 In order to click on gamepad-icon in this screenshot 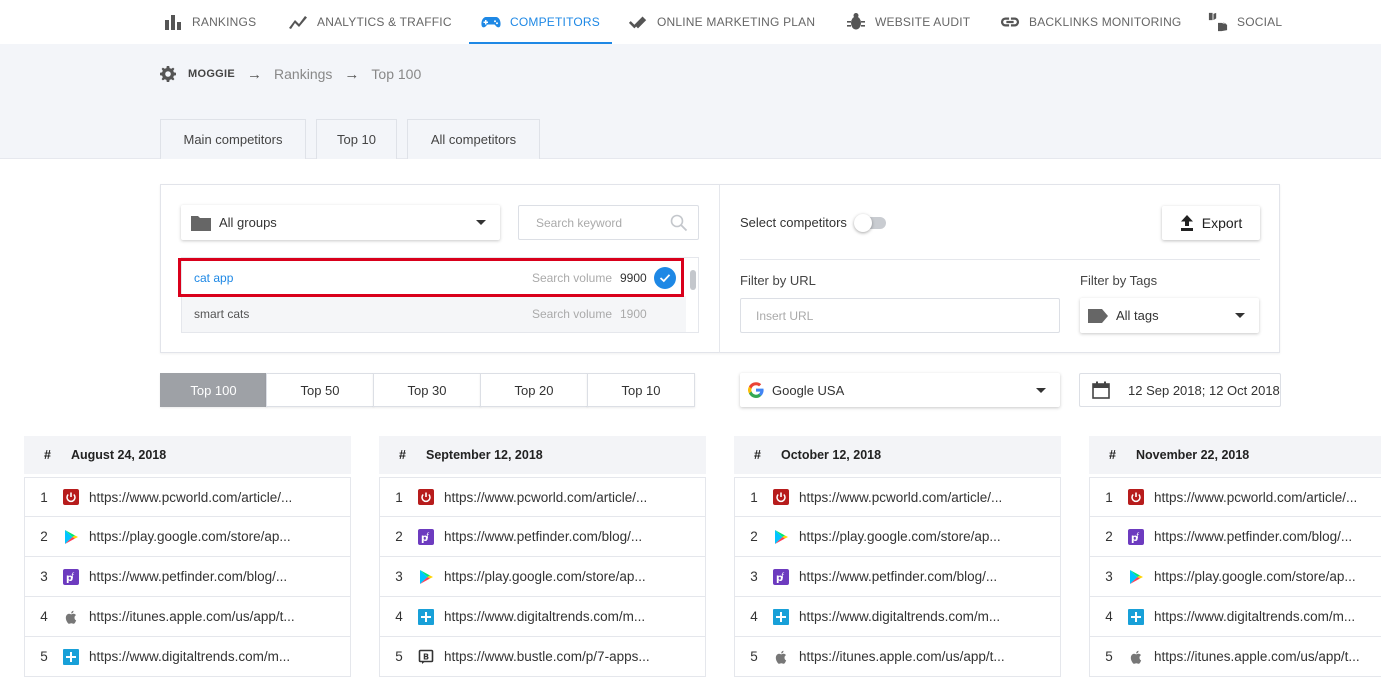, I will do `click(491, 22)`.